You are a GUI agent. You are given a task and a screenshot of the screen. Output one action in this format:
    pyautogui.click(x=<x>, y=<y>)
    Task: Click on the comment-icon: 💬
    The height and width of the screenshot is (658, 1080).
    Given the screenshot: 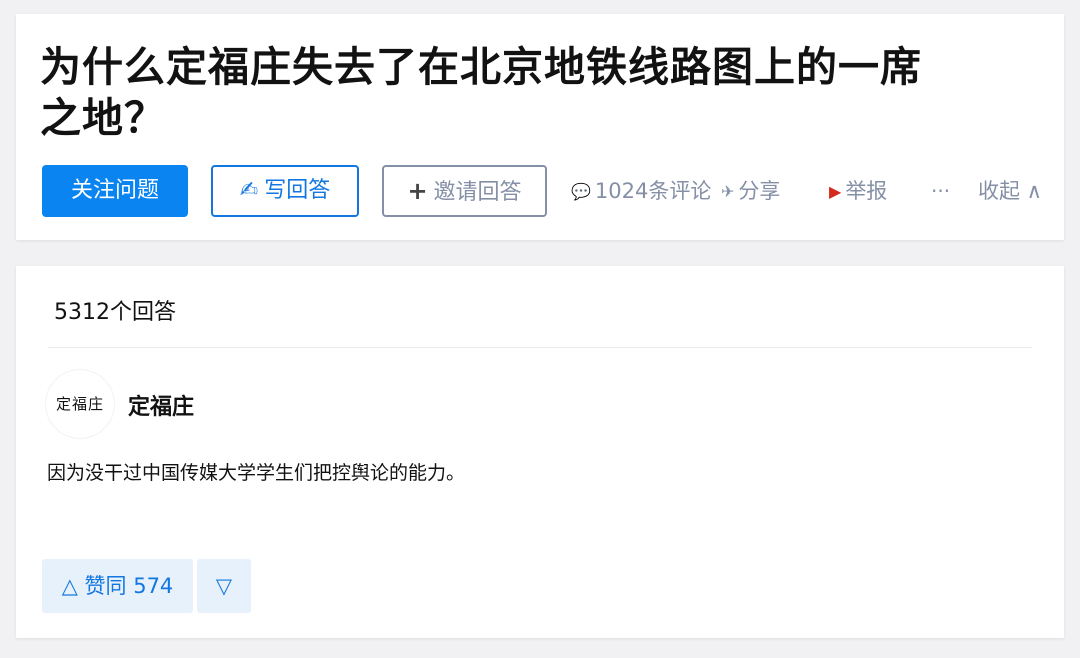 What is the action you would take?
    pyautogui.click(x=581, y=191)
    